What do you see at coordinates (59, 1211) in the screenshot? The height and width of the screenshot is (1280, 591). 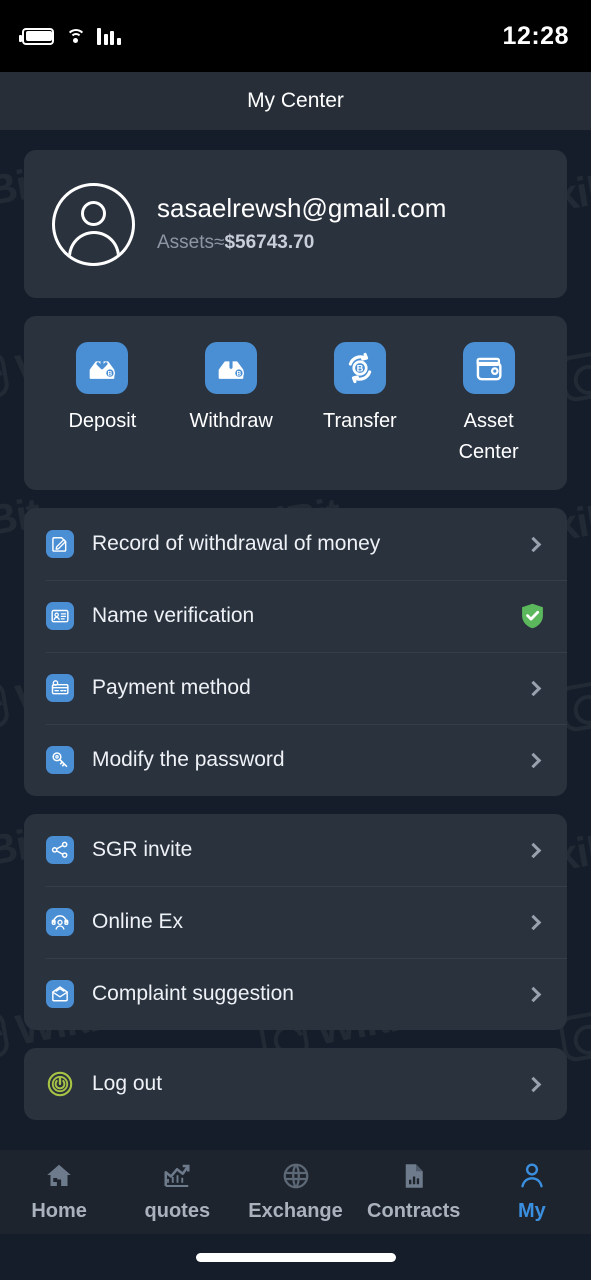 I see `tab-label: Home` at bounding box center [59, 1211].